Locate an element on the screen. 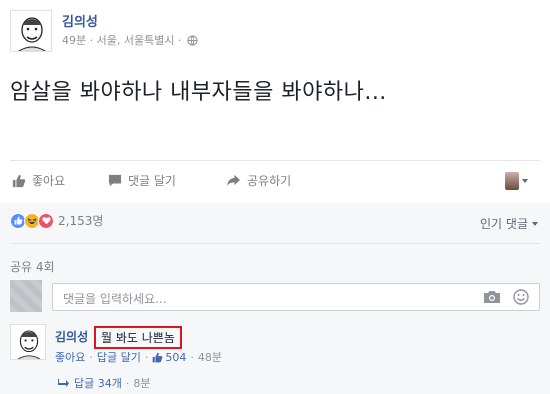  author-avatar is located at coordinates (31, 31).